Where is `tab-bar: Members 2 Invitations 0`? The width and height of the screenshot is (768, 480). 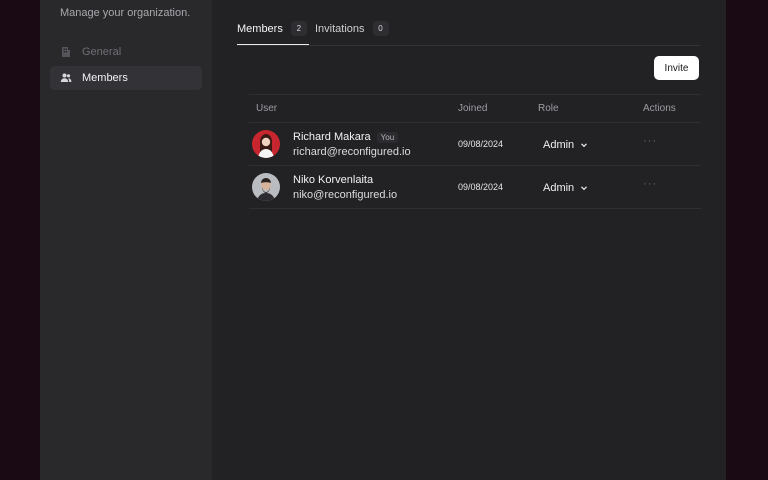
tab-bar: Members 2 Invitations 0 is located at coordinates (468, 33).